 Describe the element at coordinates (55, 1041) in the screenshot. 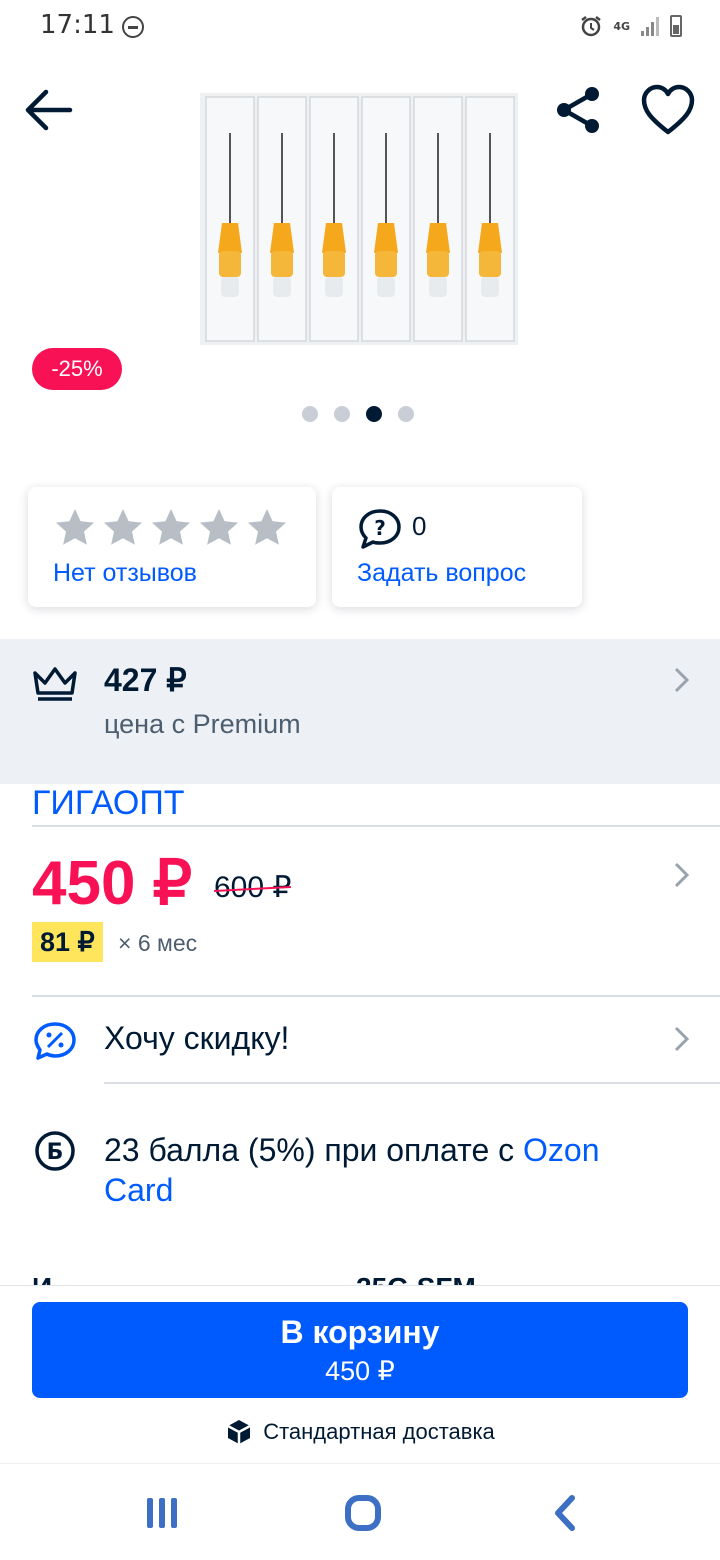

I see `discount-bubble-icon` at that location.